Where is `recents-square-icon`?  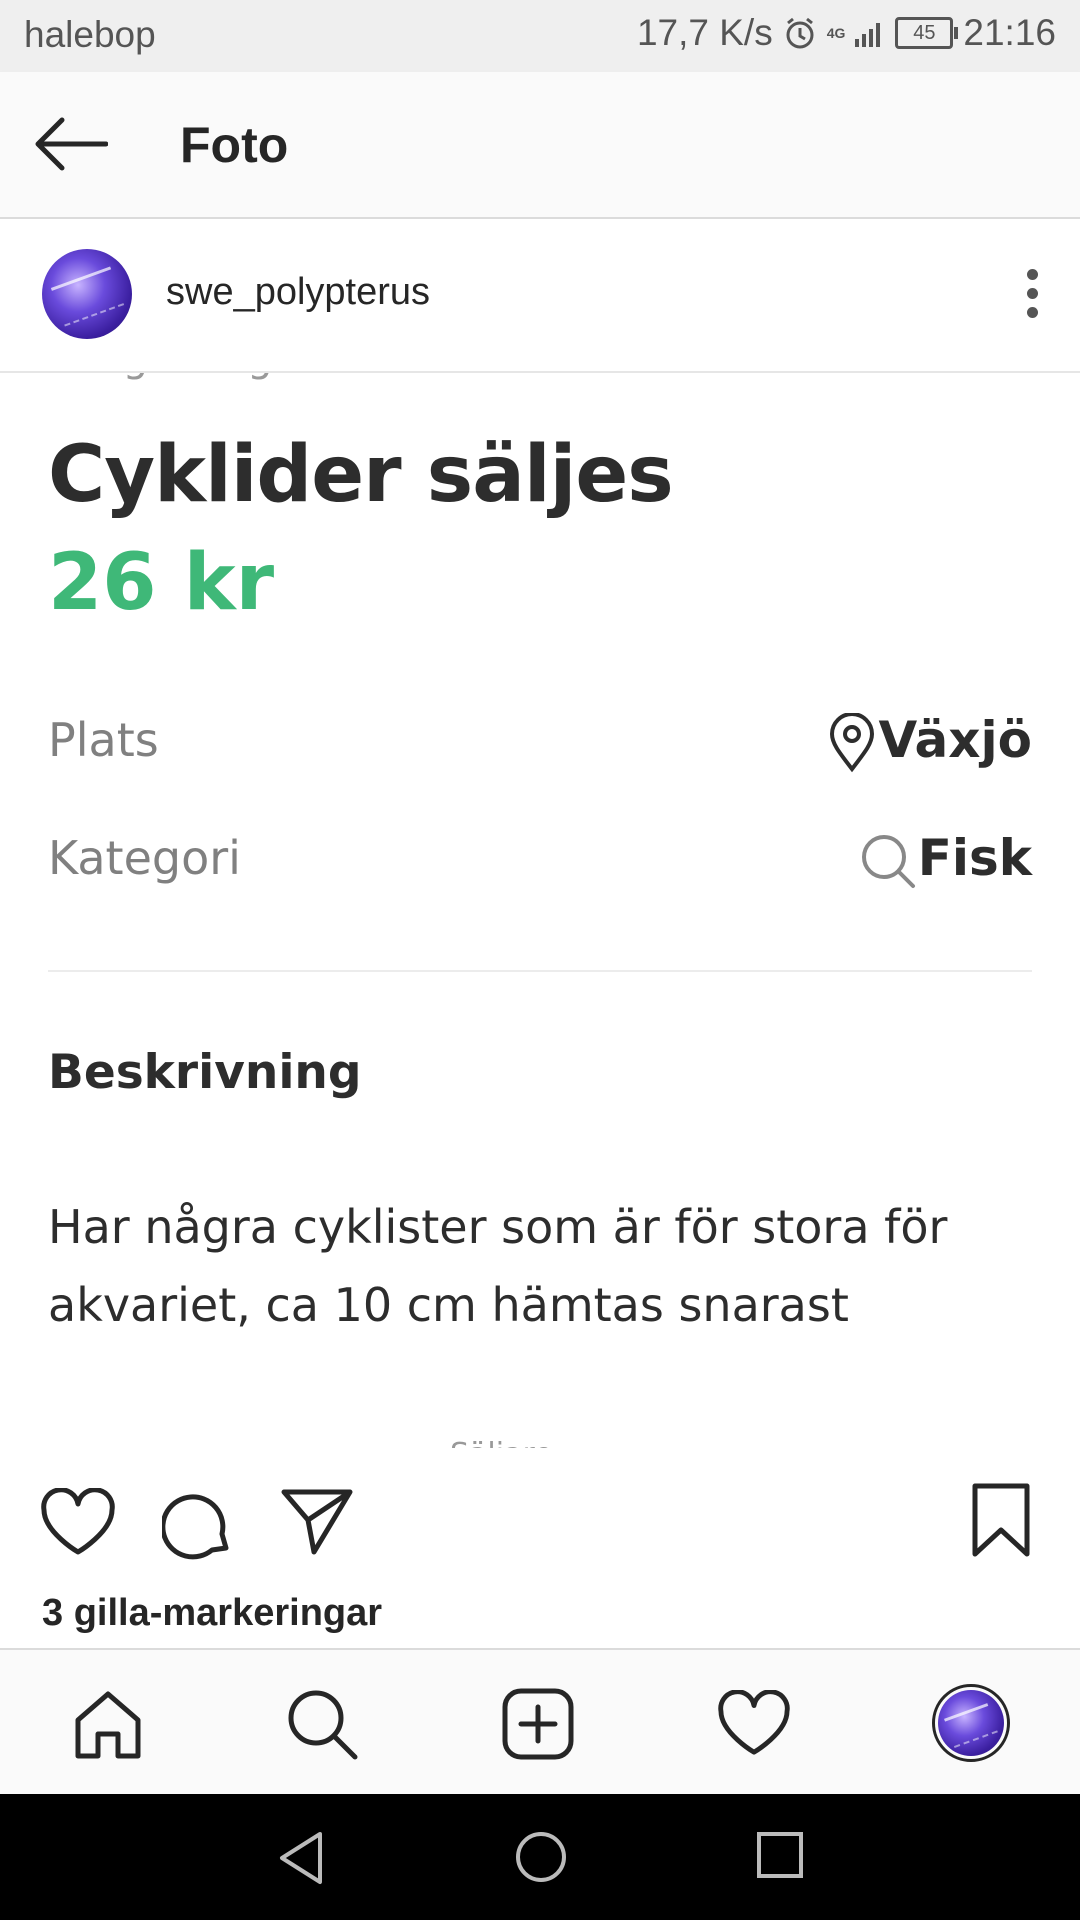
recents-square-icon is located at coordinates (780, 1855).